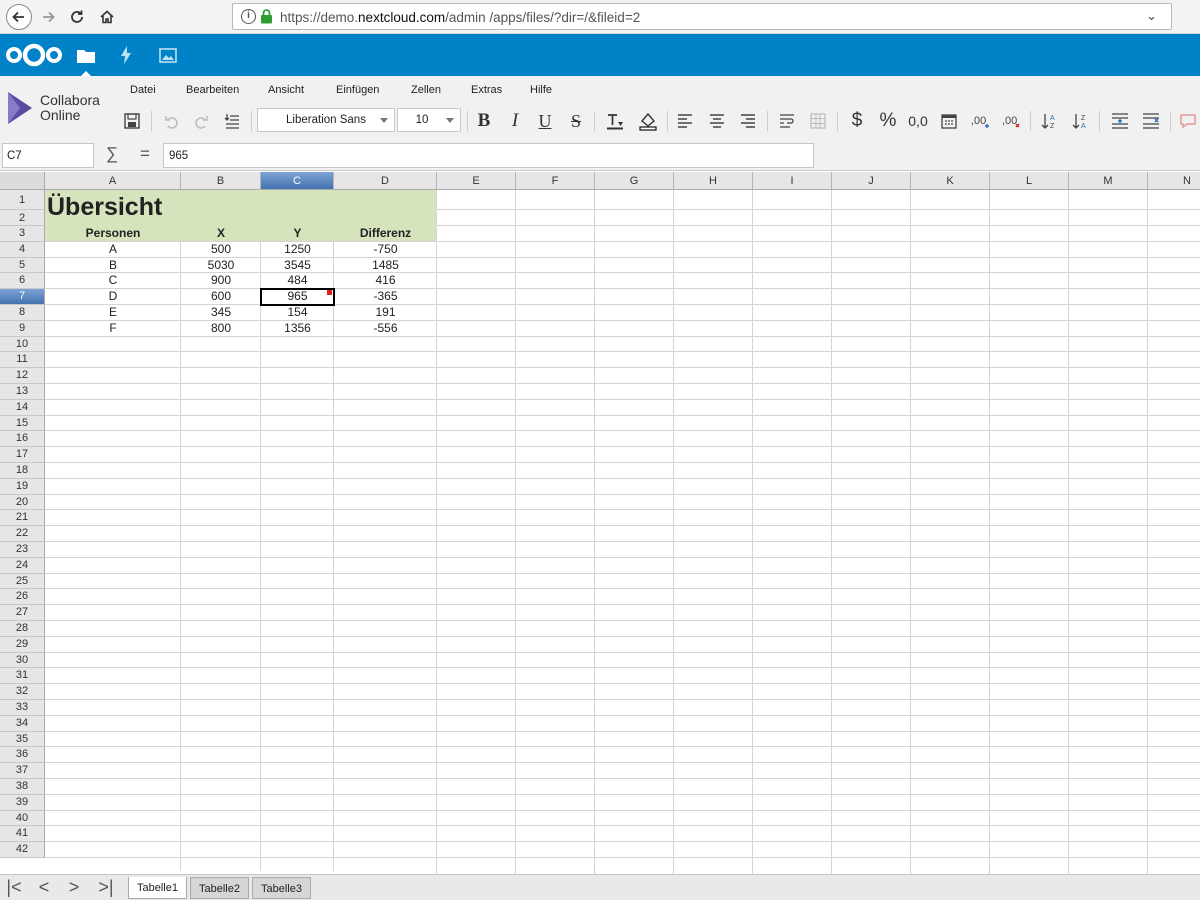  I want to click on row-header-13: 13, so click(22, 392).